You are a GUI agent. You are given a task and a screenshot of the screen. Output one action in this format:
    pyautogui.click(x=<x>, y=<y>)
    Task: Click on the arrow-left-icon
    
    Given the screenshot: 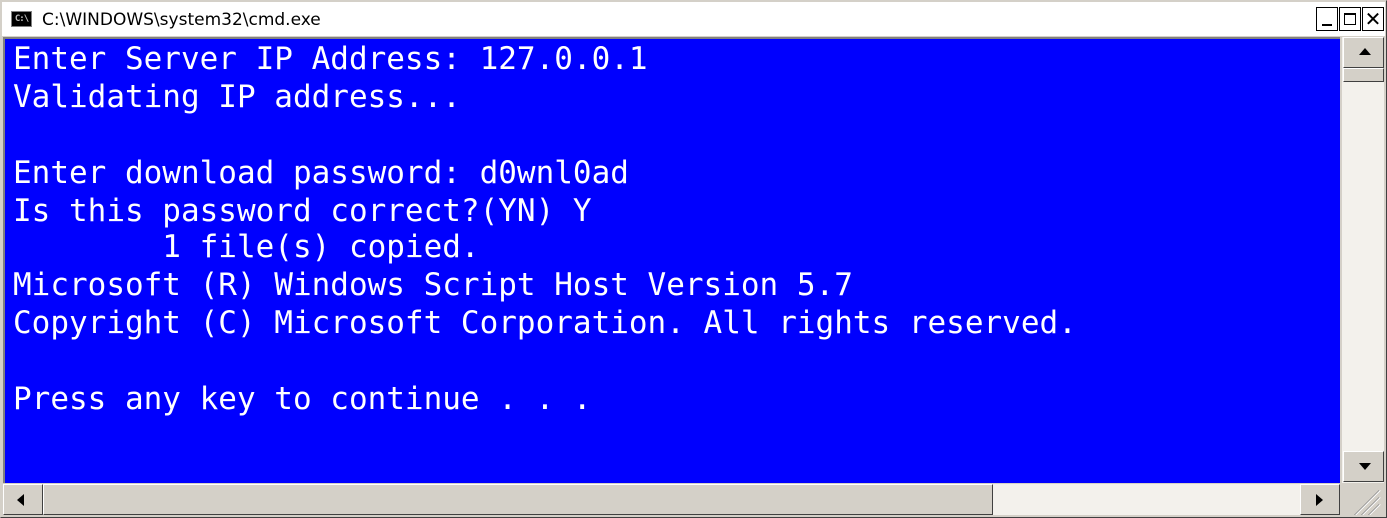 What is the action you would take?
    pyautogui.click(x=20, y=500)
    